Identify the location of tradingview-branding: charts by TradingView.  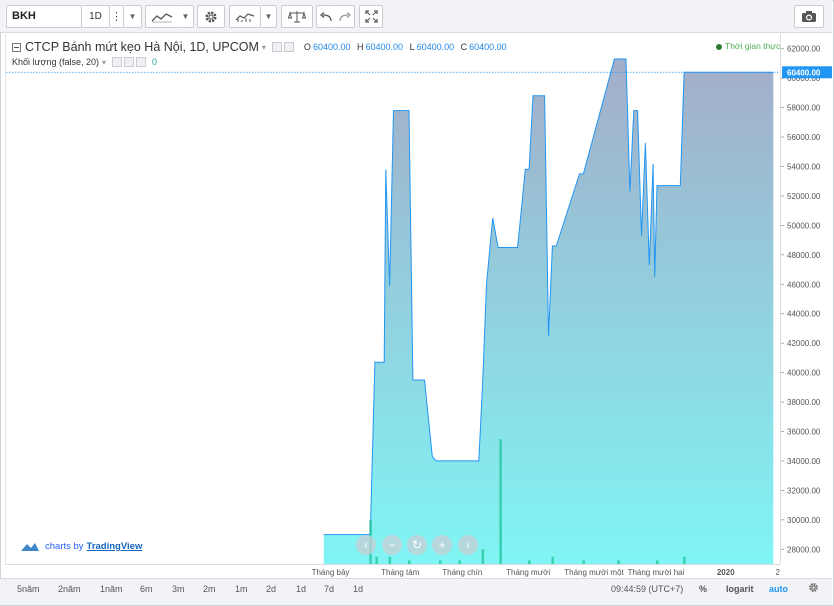
(81, 546).